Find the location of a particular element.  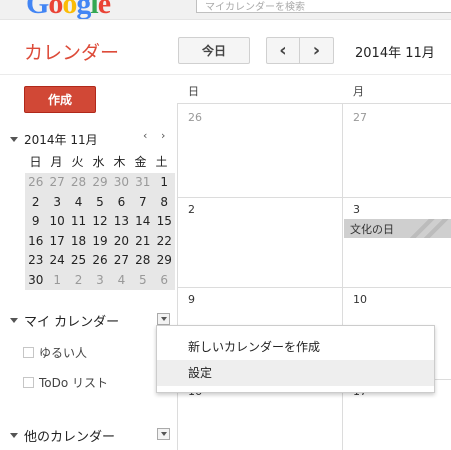

menu-item-settings: 設定 is located at coordinates (295, 373).